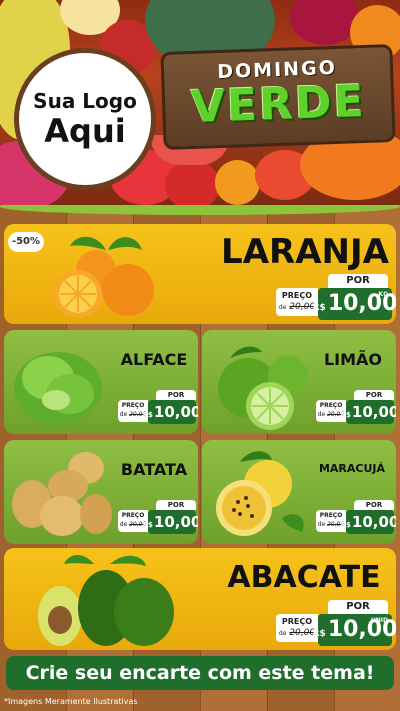  What do you see at coordinates (304, 577) in the screenshot?
I see `product-name: ABACATE` at bounding box center [304, 577].